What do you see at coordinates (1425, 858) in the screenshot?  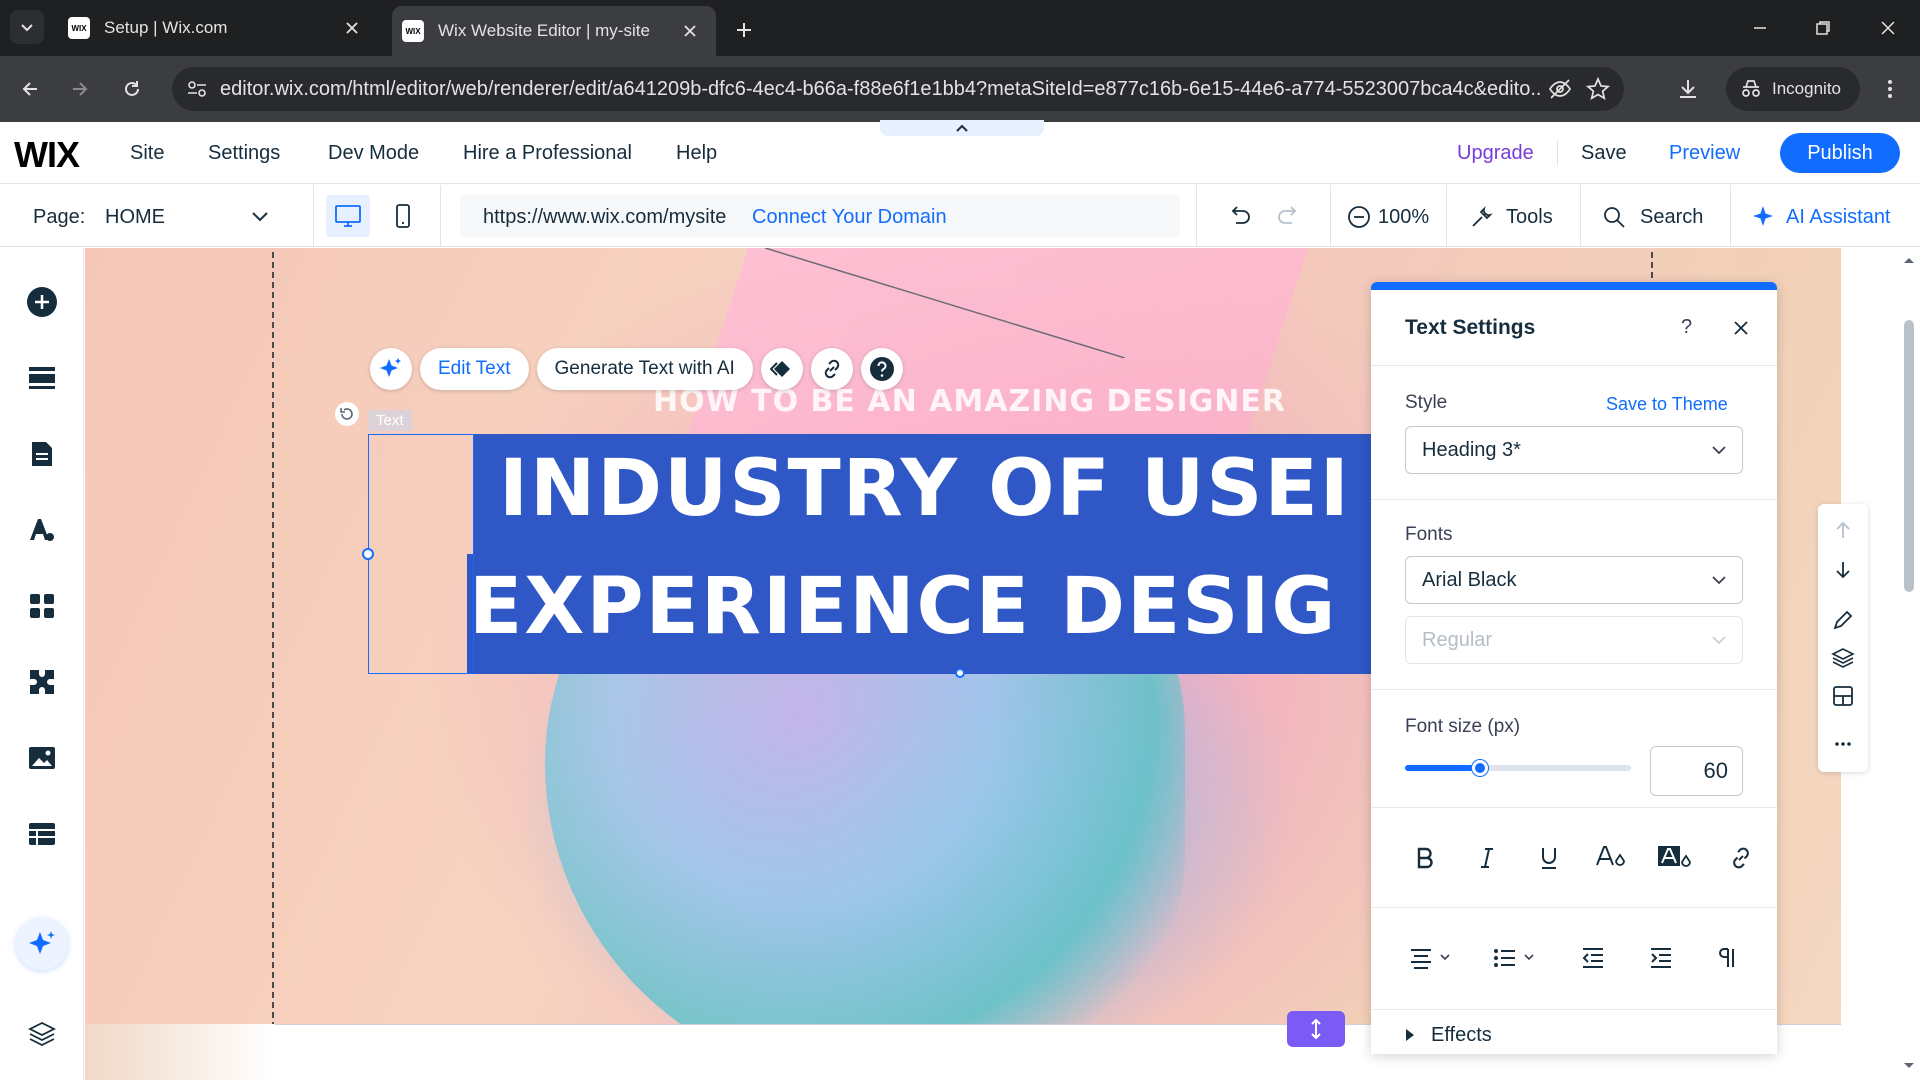 I see `bold-button` at bounding box center [1425, 858].